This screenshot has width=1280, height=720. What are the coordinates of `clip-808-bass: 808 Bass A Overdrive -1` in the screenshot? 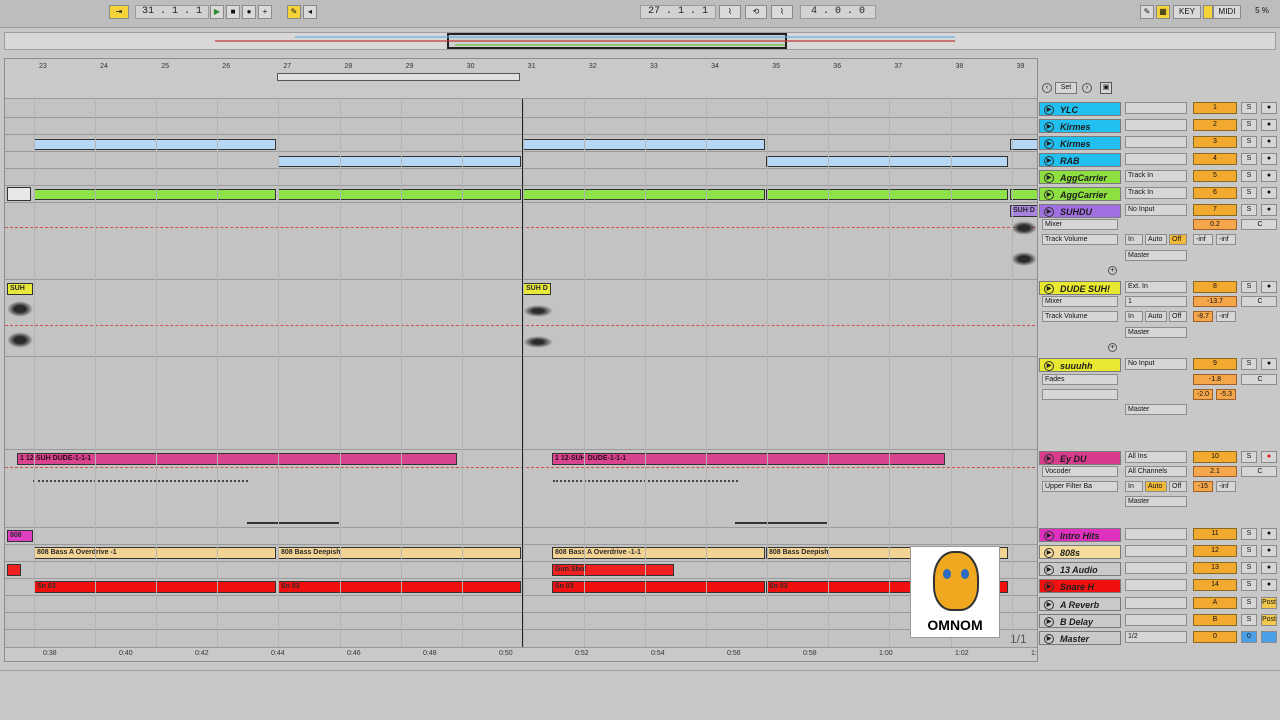 It's located at (155, 553).